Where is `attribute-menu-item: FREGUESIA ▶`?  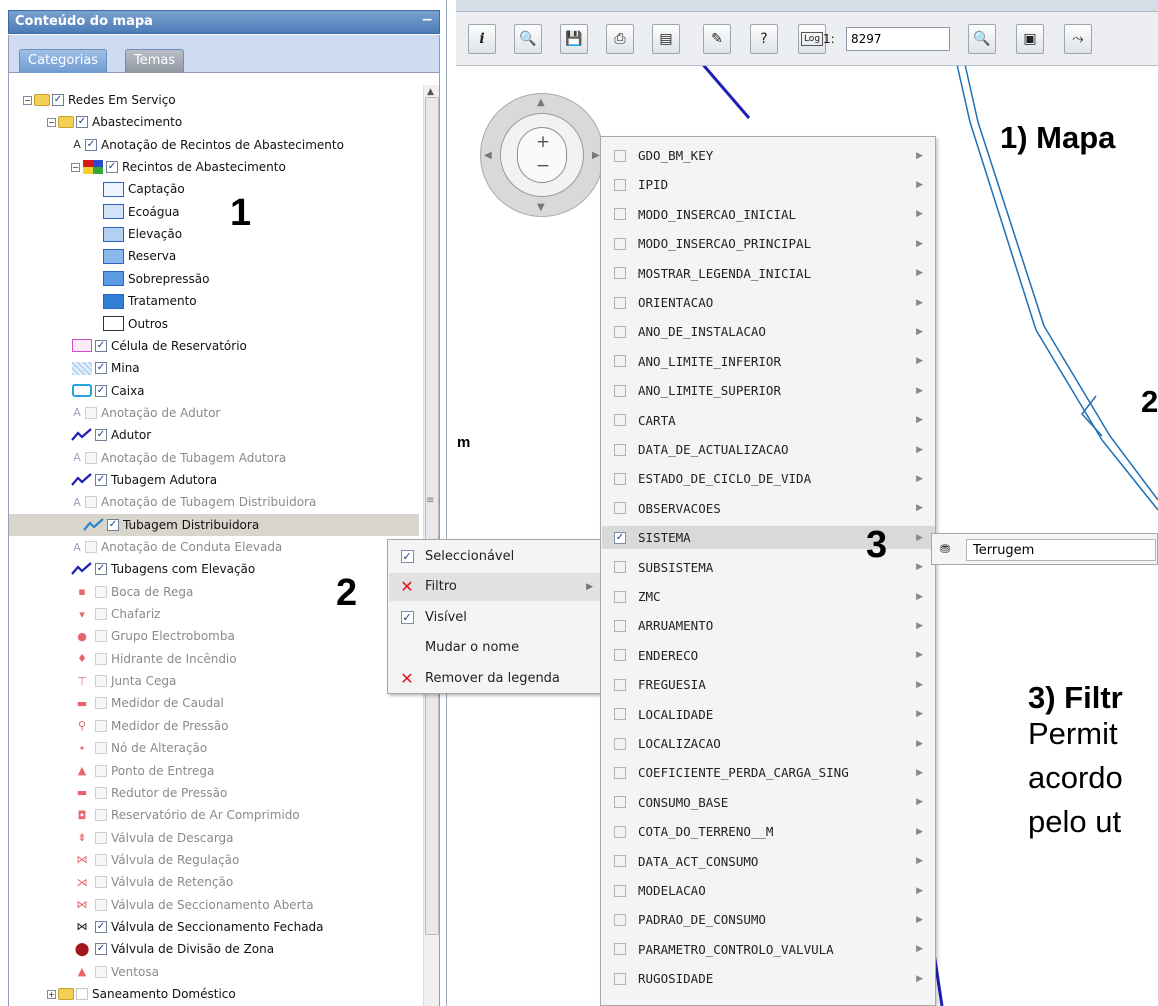
attribute-menu-item: FREGUESIA ▶ is located at coordinates (768, 684).